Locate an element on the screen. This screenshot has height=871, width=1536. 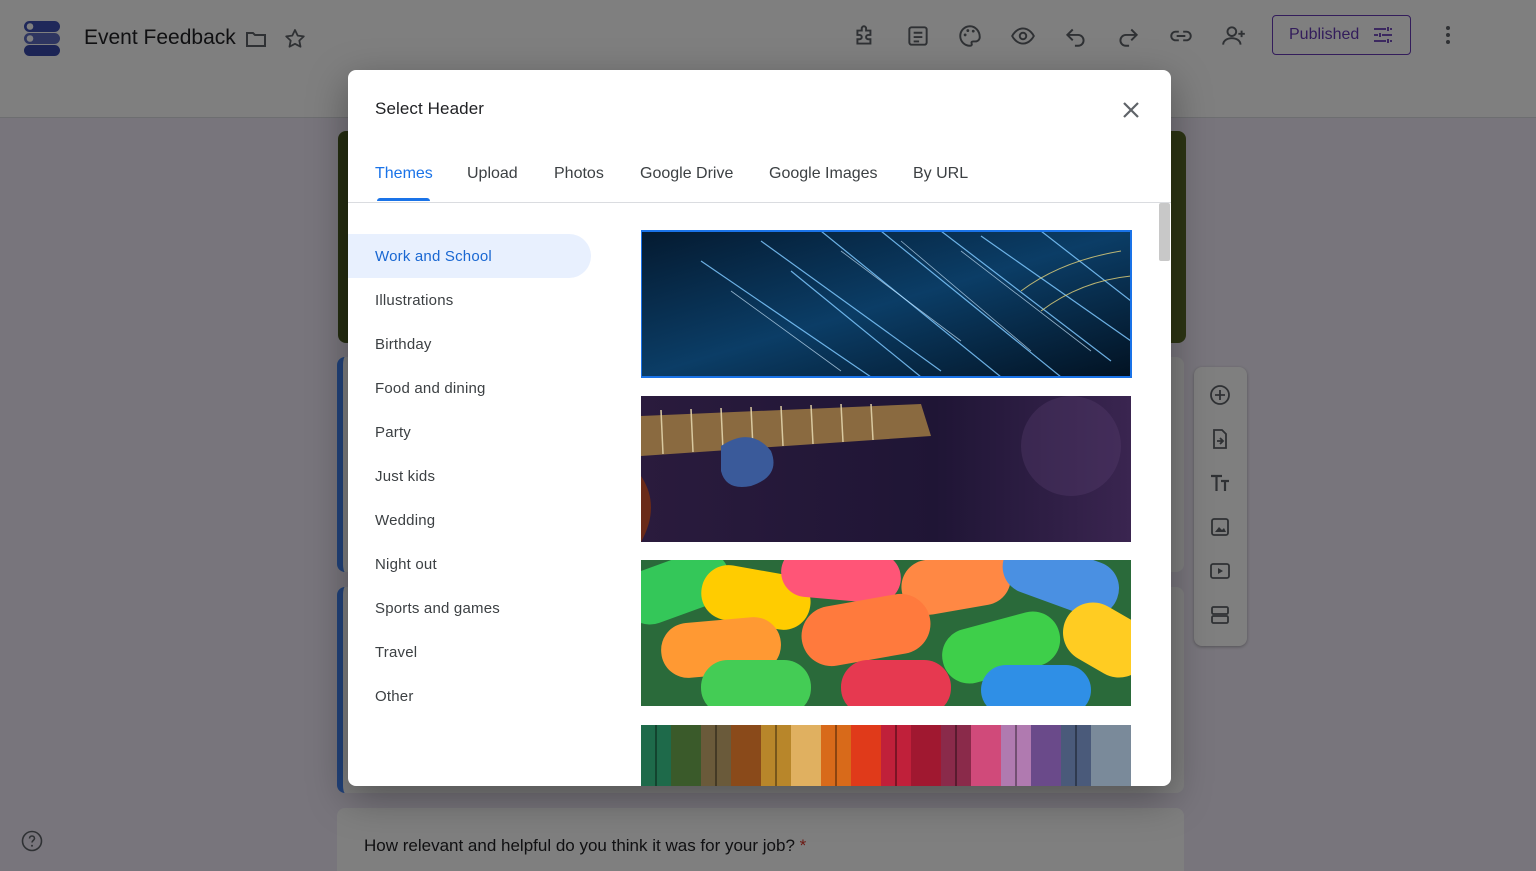
dialog-title: Select Header is located at coordinates (430, 108).